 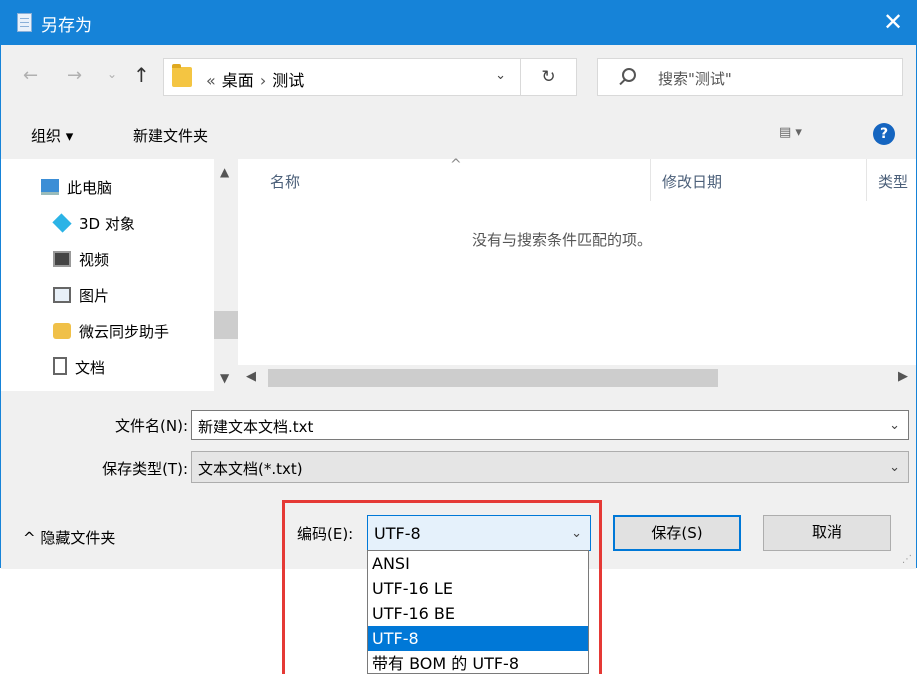 I want to click on horizontal-scrollbar: ◀ ▶, so click(x=577, y=378).